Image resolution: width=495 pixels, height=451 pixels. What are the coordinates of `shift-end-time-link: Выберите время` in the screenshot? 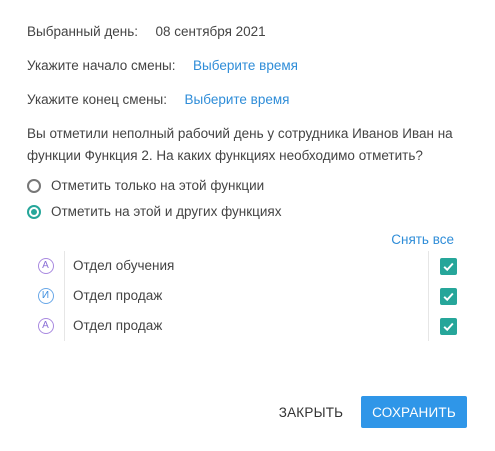 It's located at (237, 99).